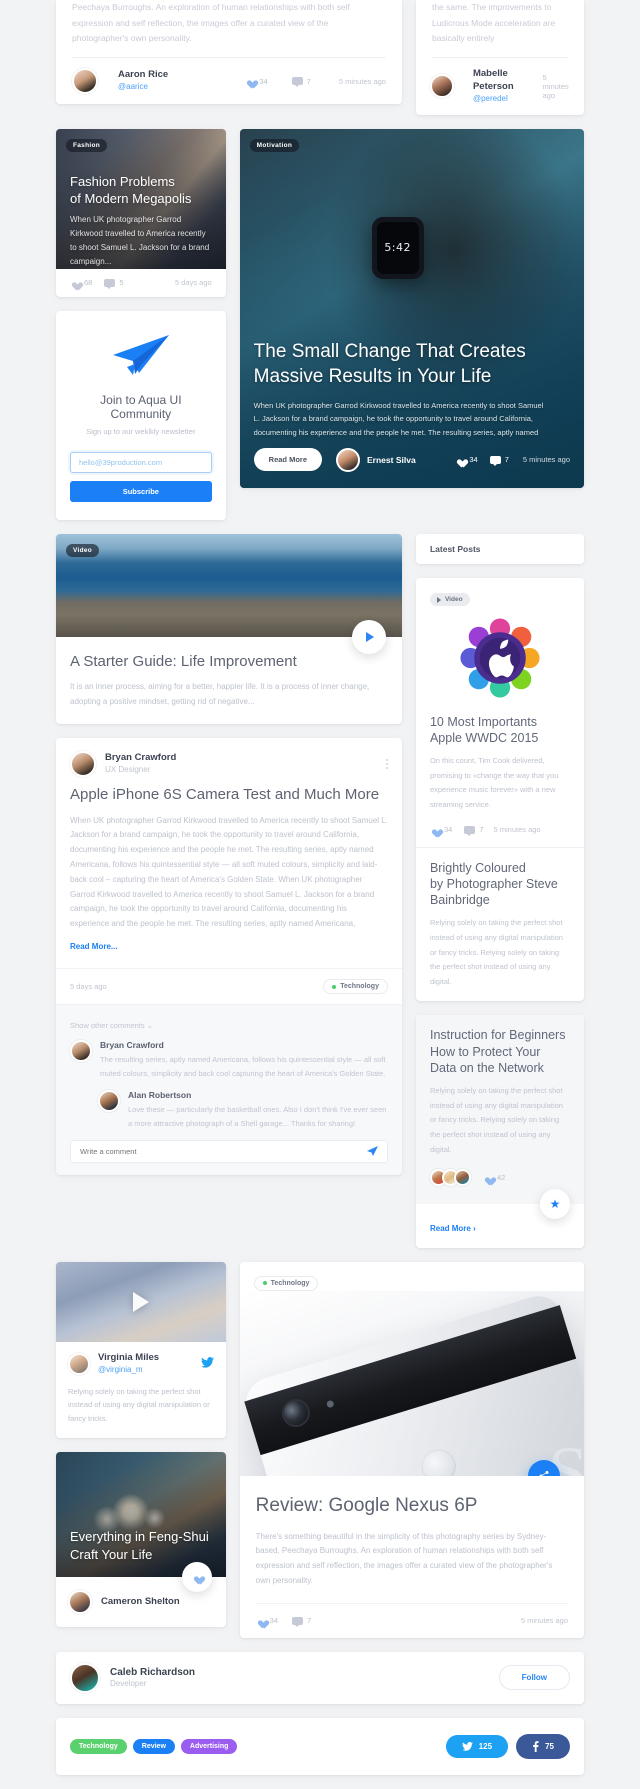  Describe the element at coordinates (372, 1151) in the screenshot. I see `send-icon` at that location.